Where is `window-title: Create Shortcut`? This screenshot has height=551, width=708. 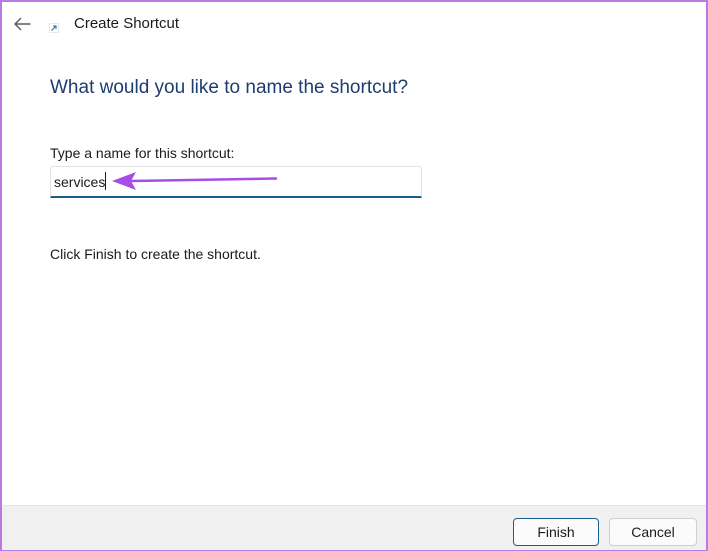
window-title: Create Shortcut is located at coordinates (127, 23).